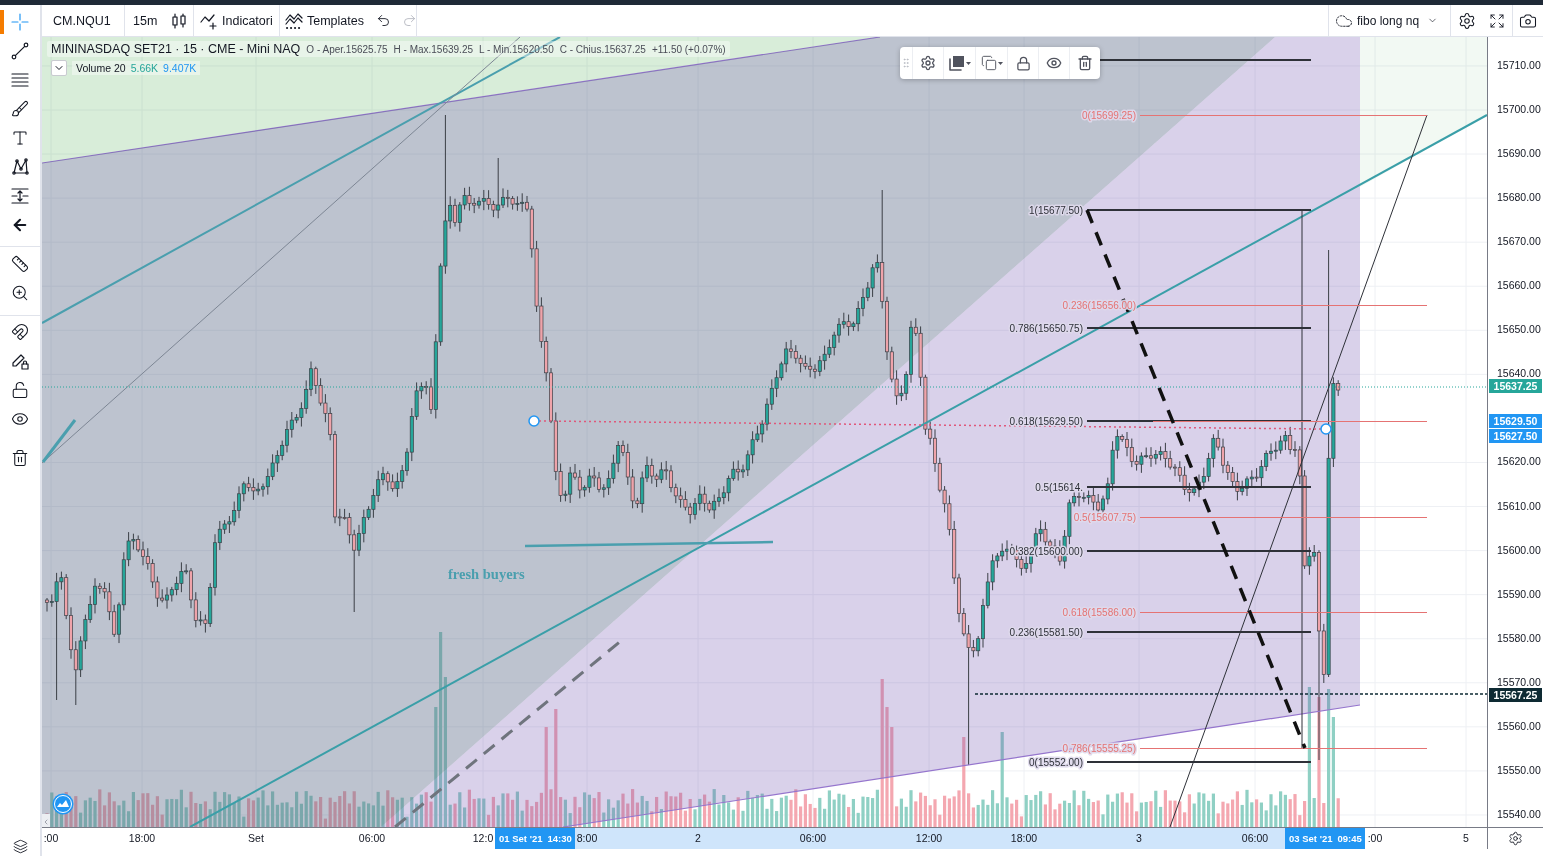 This screenshot has height=856, width=1543. I want to click on price-tag: 15627.50, so click(1515, 435).